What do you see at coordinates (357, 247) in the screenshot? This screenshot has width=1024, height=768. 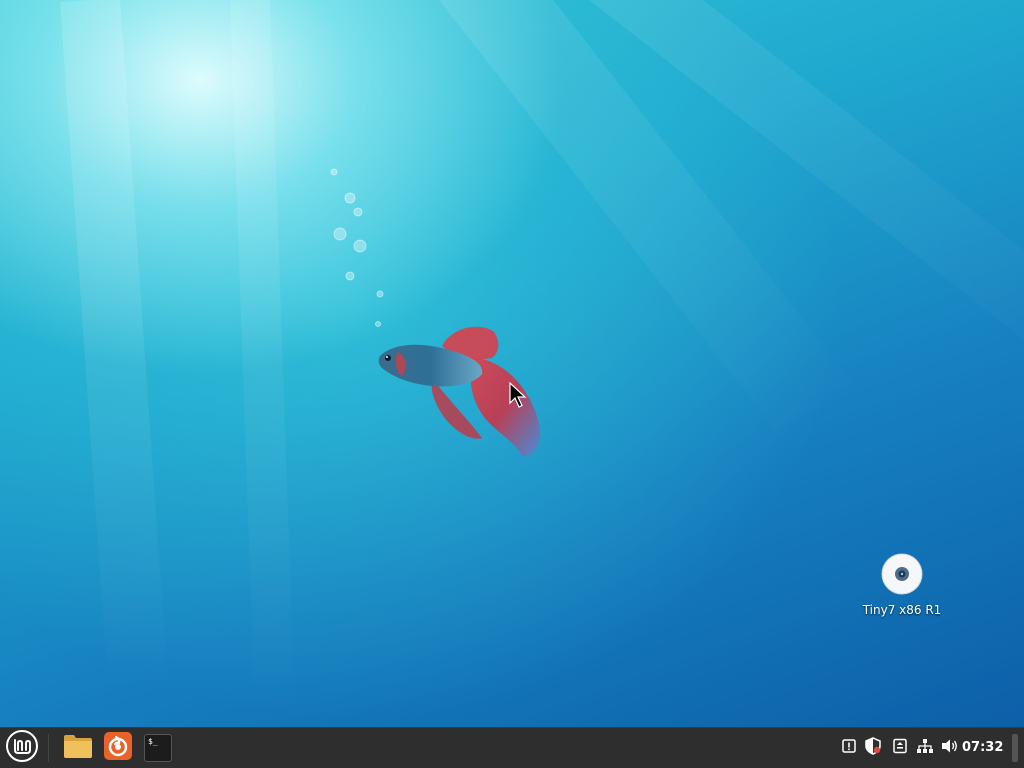 I see `bubbles-decoration` at bounding box center [357, 247].